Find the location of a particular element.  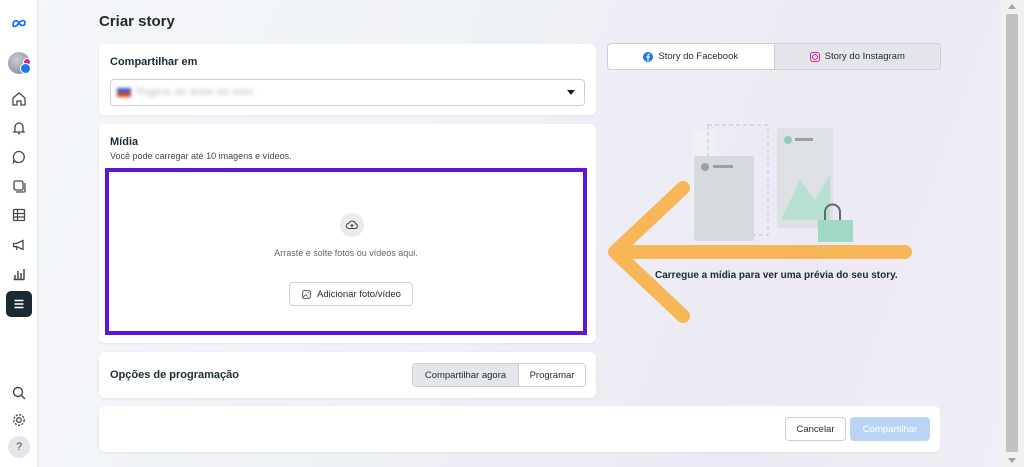

gear-icon is located at coordinates (19, 420).